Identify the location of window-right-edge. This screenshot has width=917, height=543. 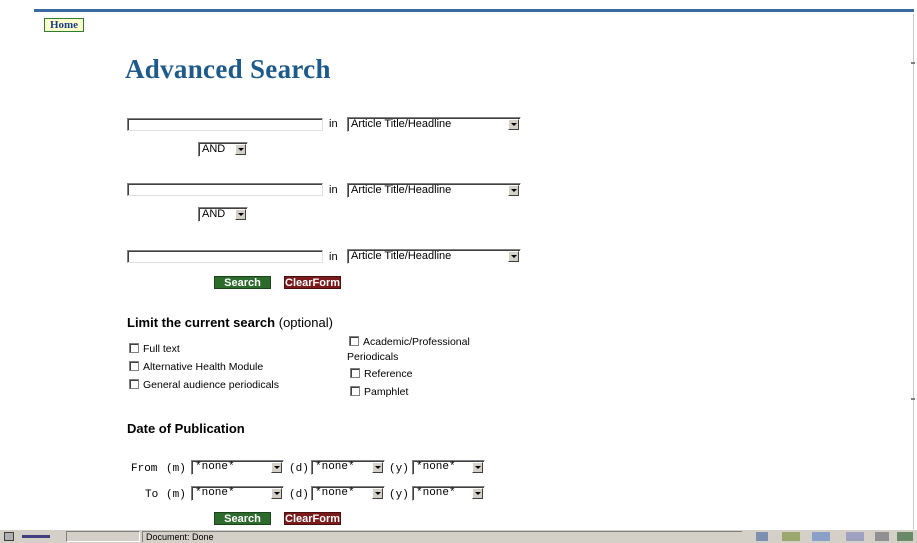
(913, 271).